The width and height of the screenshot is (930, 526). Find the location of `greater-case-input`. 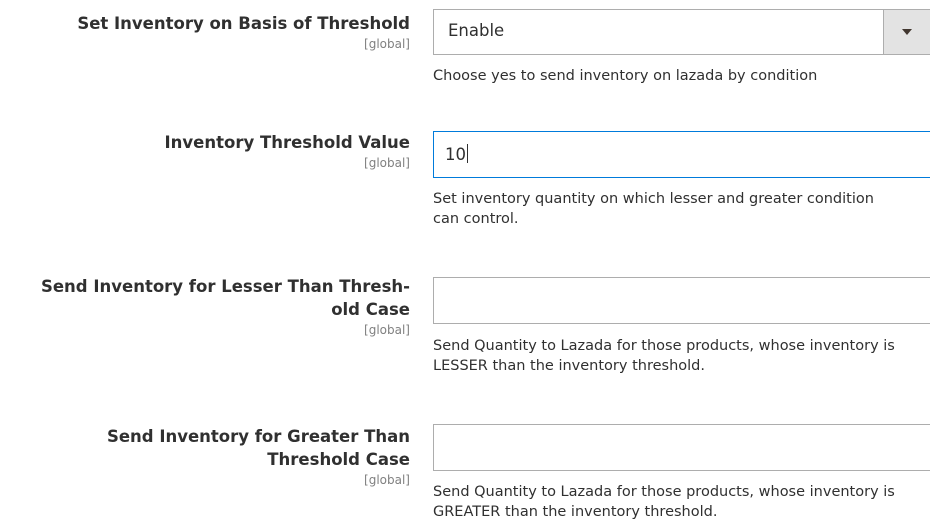

greater-case-input is located at coordinates (681, 447).